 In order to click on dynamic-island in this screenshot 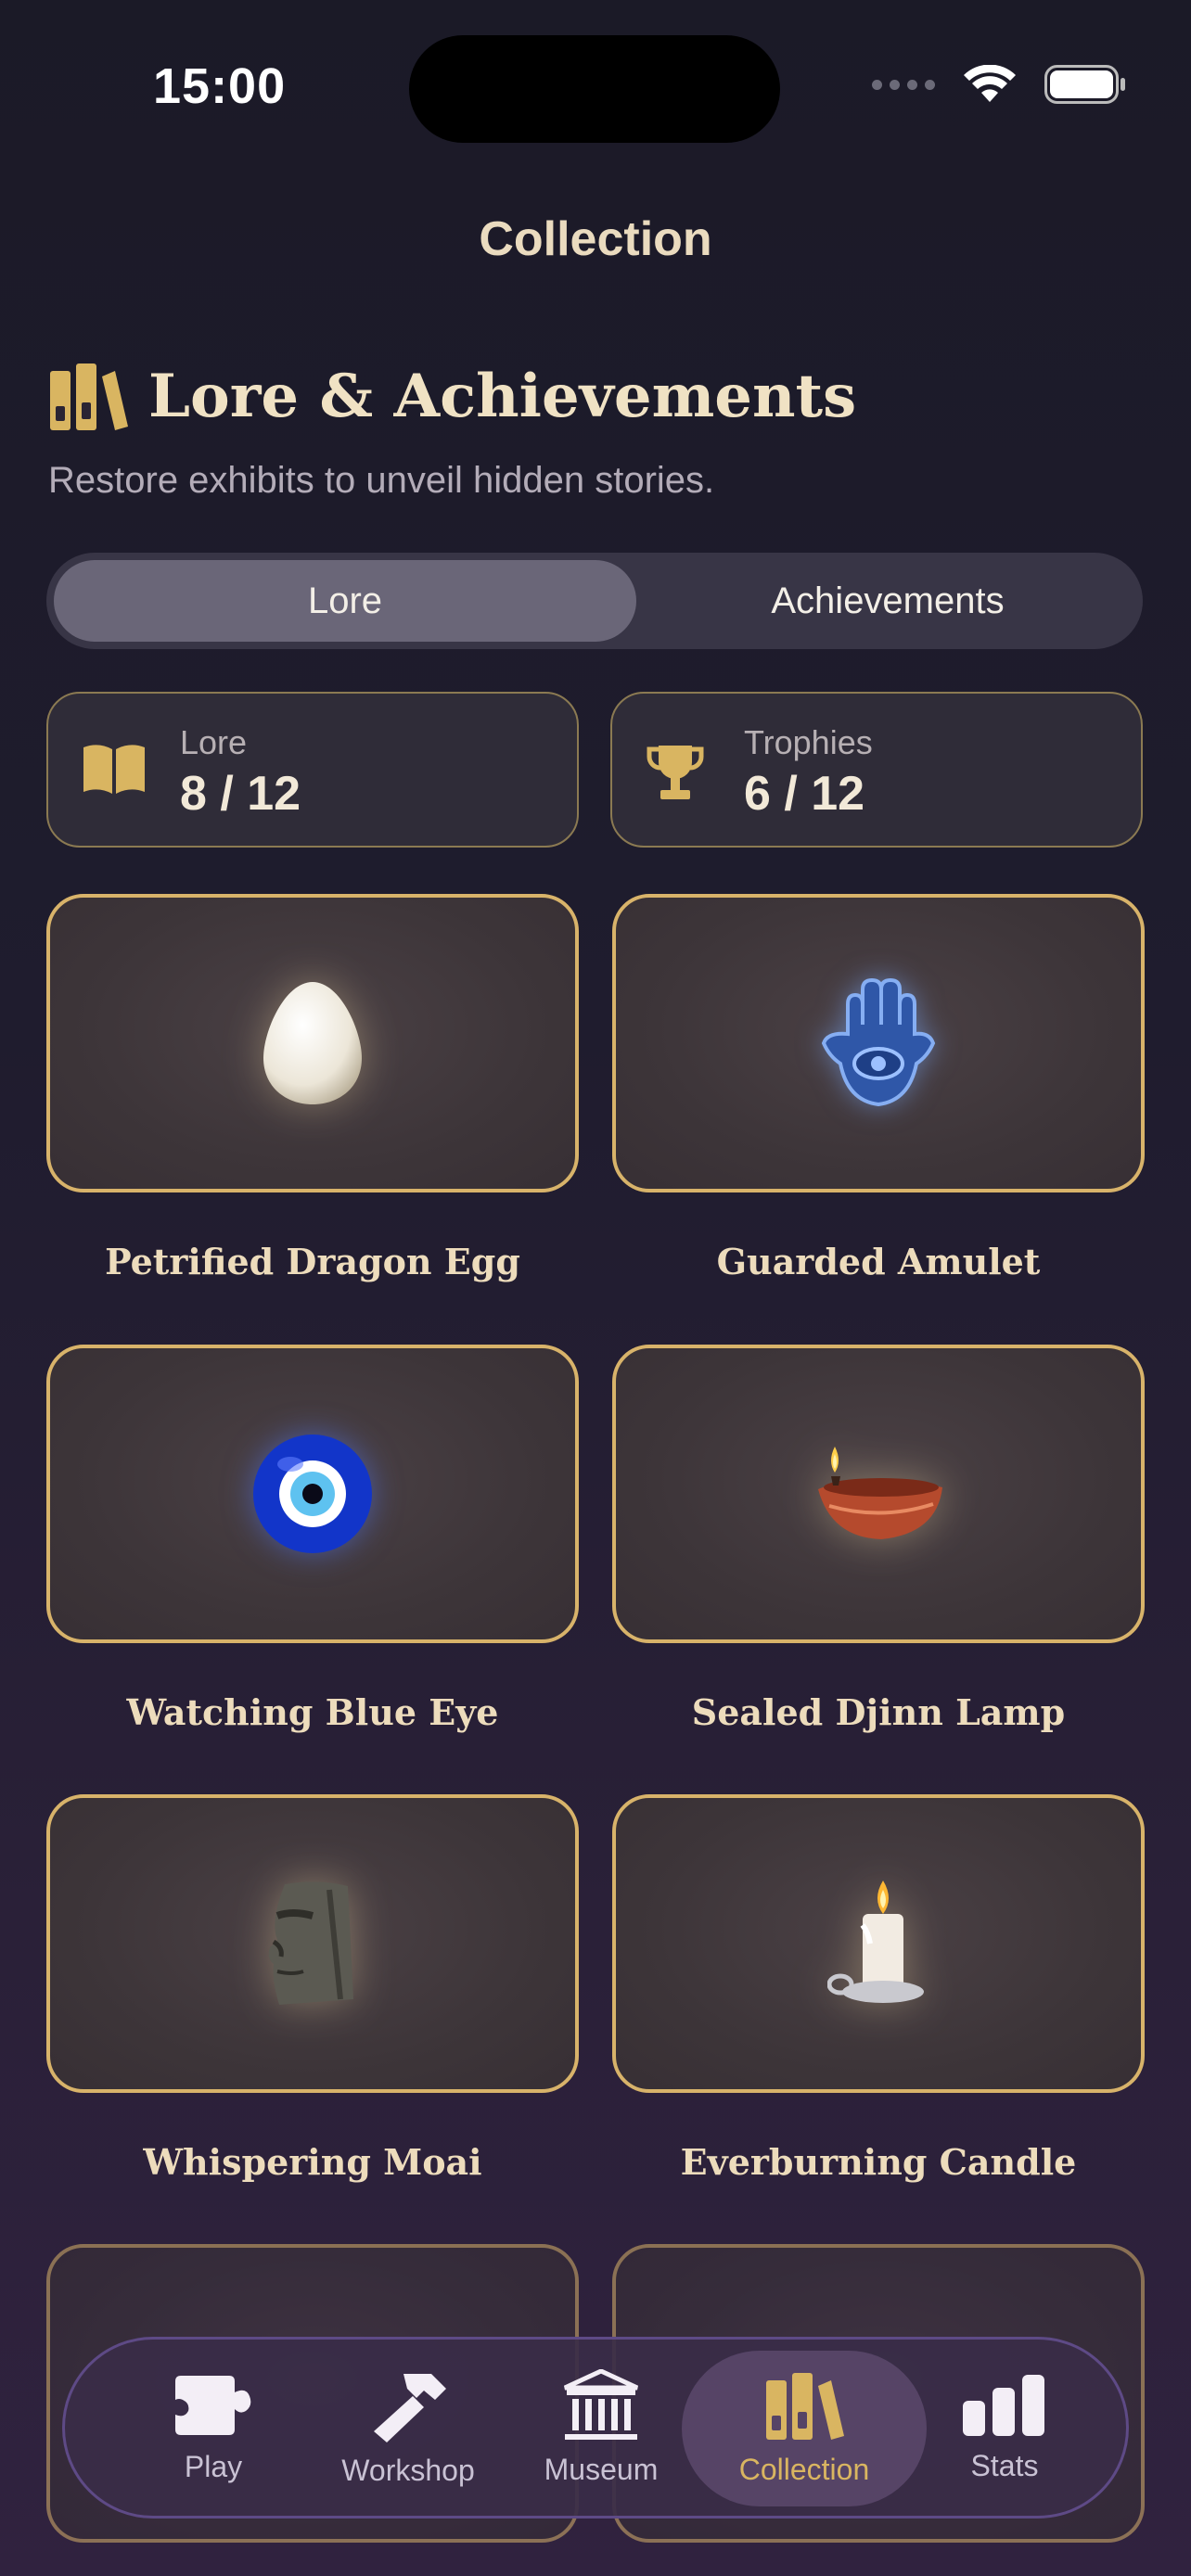, I will do `click(594, 89)`.